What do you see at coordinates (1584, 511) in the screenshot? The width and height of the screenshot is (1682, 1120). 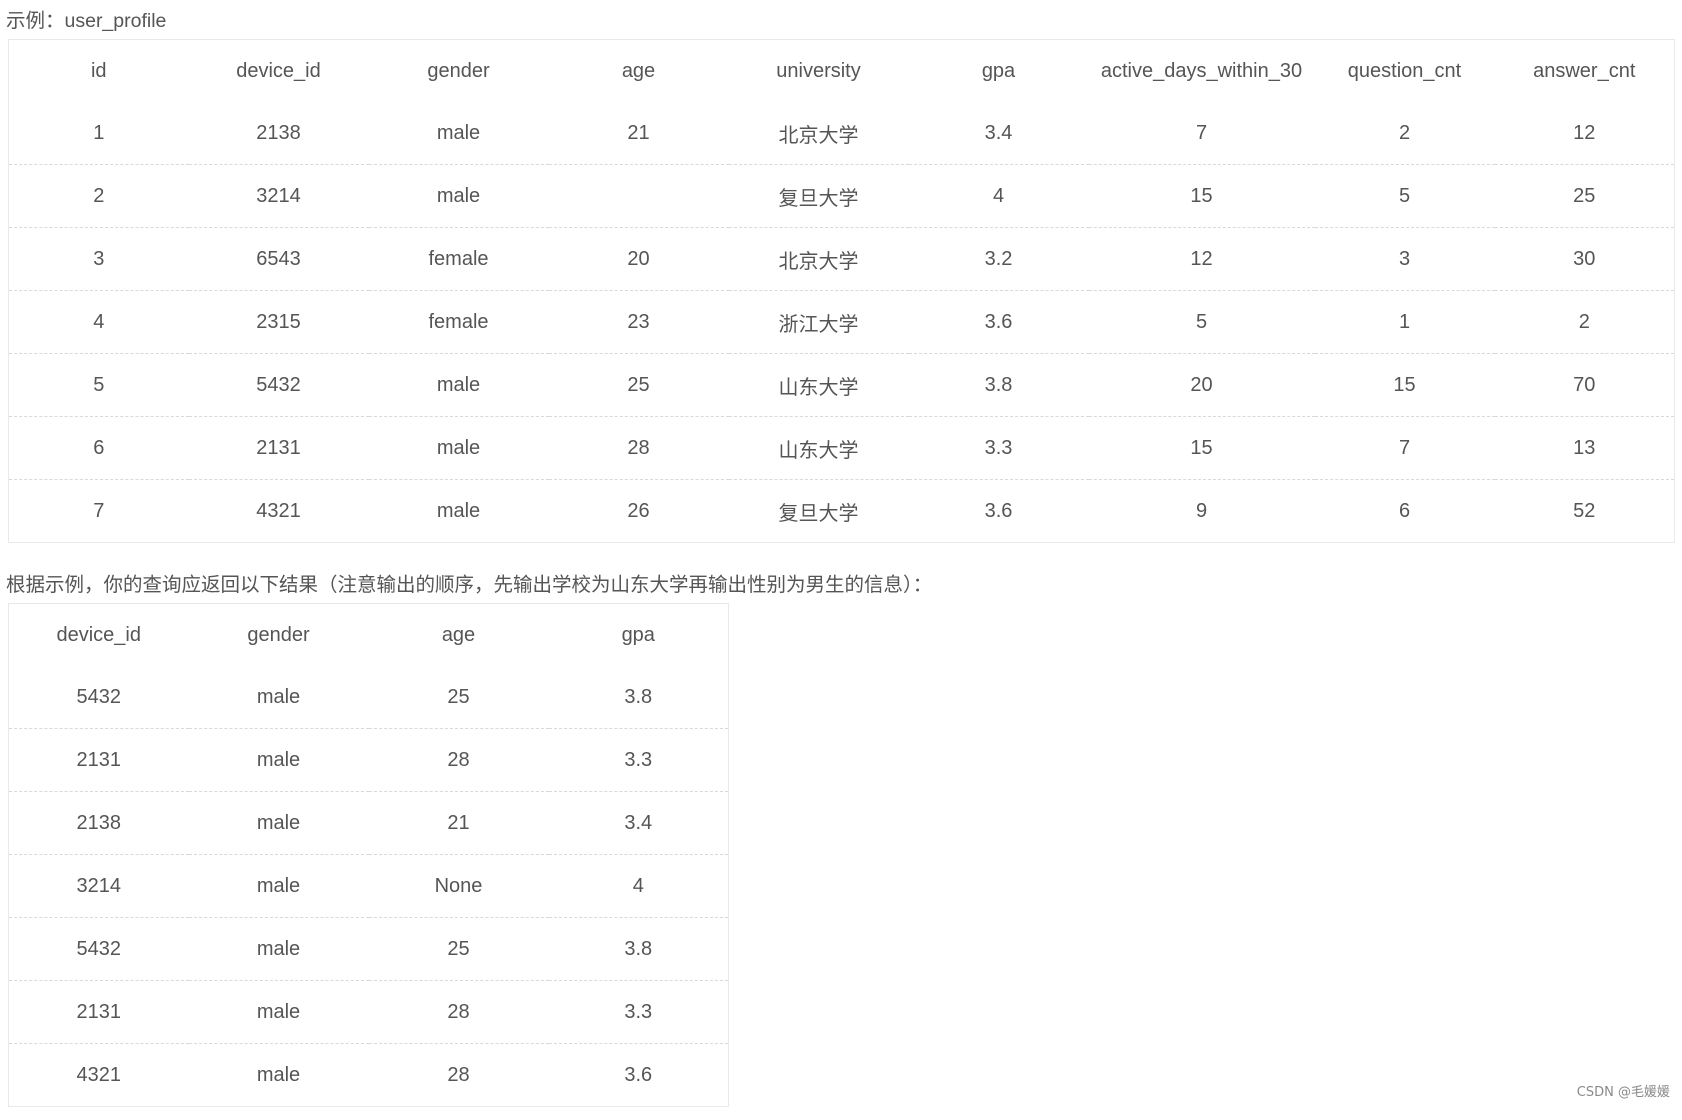 I see `table-cell: 52` at bounding box center [1584, 511].